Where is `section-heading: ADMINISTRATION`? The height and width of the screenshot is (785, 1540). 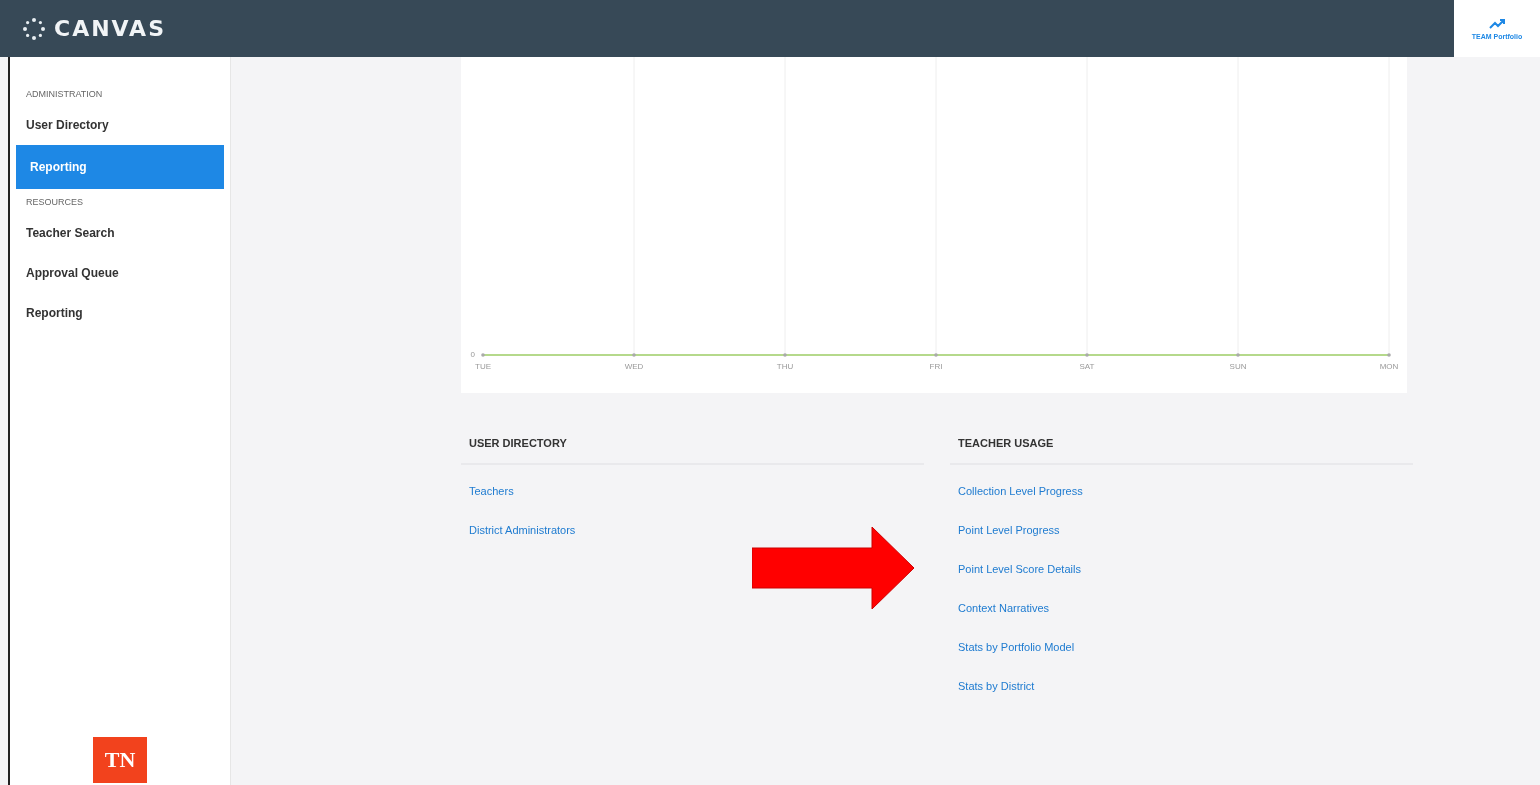 section-heading: ADMINISTRATION is located at coordinates (64, 94).